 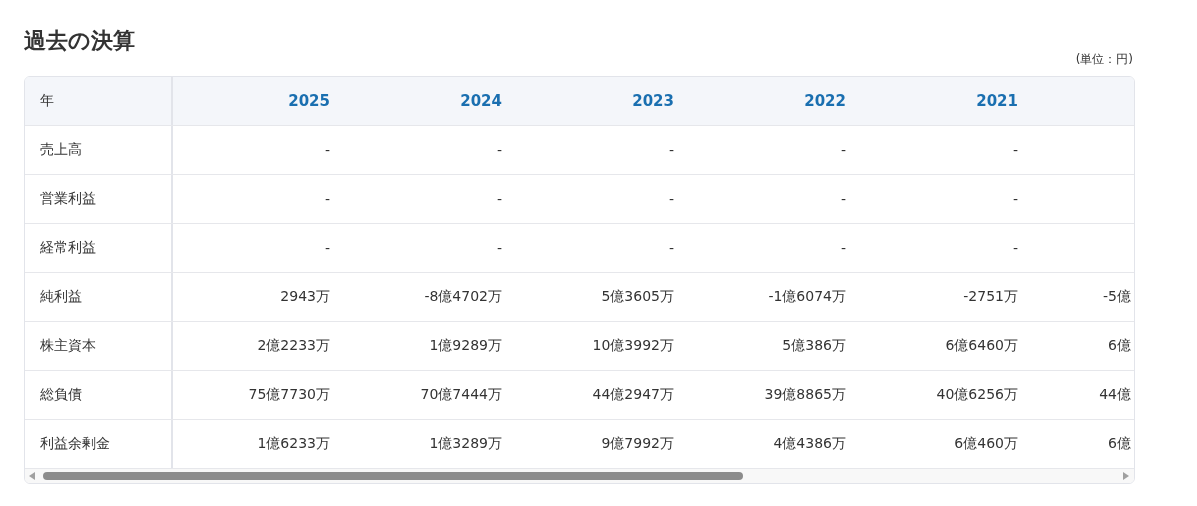 I want to click on section-title: 過去の決算, so click(x=79, y=41).